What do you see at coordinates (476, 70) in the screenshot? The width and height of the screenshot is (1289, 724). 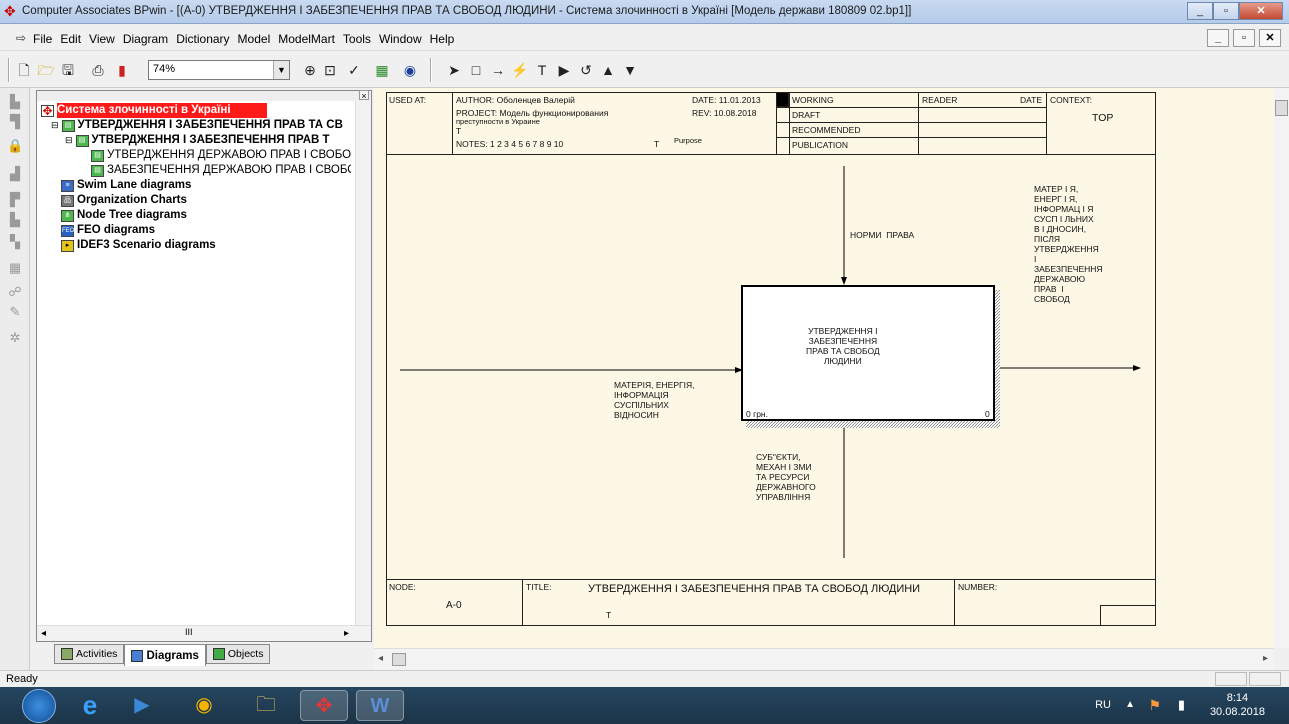 I see `activity-box-tool-icon: □` at bounding box center [476, 70].